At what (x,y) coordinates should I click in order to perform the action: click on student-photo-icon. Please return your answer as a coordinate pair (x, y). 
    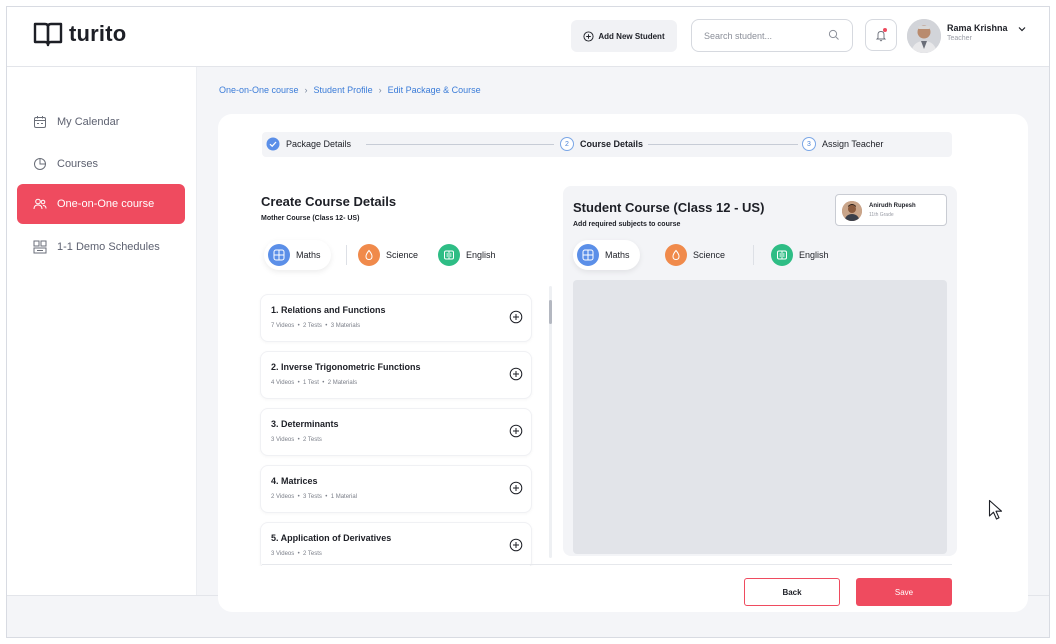
    Looking at the image, I should click on (852, 211).